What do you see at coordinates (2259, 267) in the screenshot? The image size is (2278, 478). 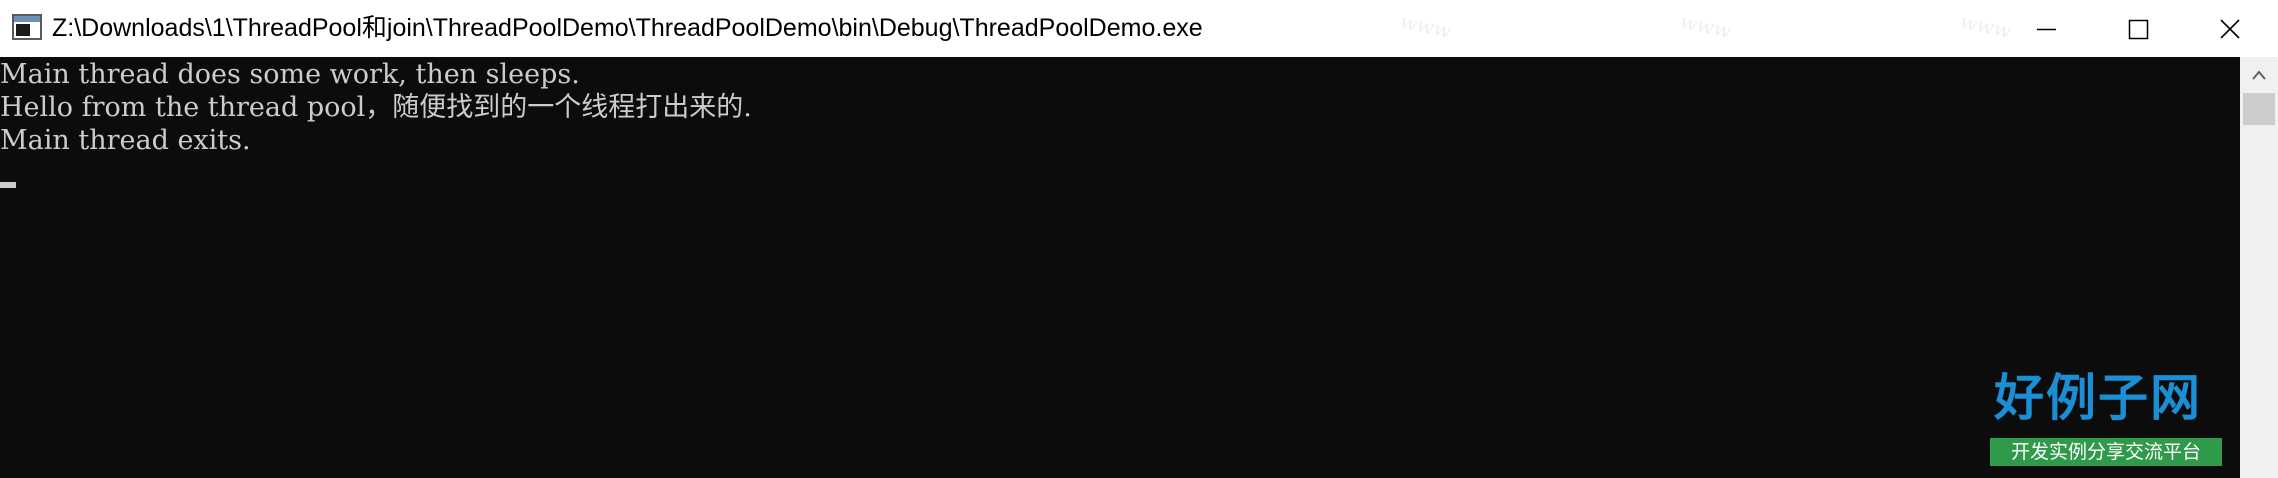 I see `vertical-scrollbar` at bounding box center [2259, 267].